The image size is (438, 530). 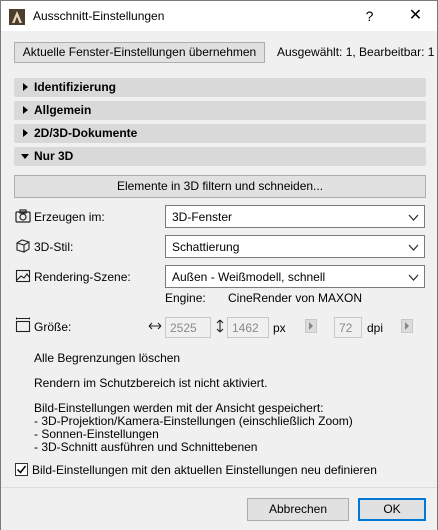 I want to click on section-label: Nur 3D, so click(x=54, y=156).